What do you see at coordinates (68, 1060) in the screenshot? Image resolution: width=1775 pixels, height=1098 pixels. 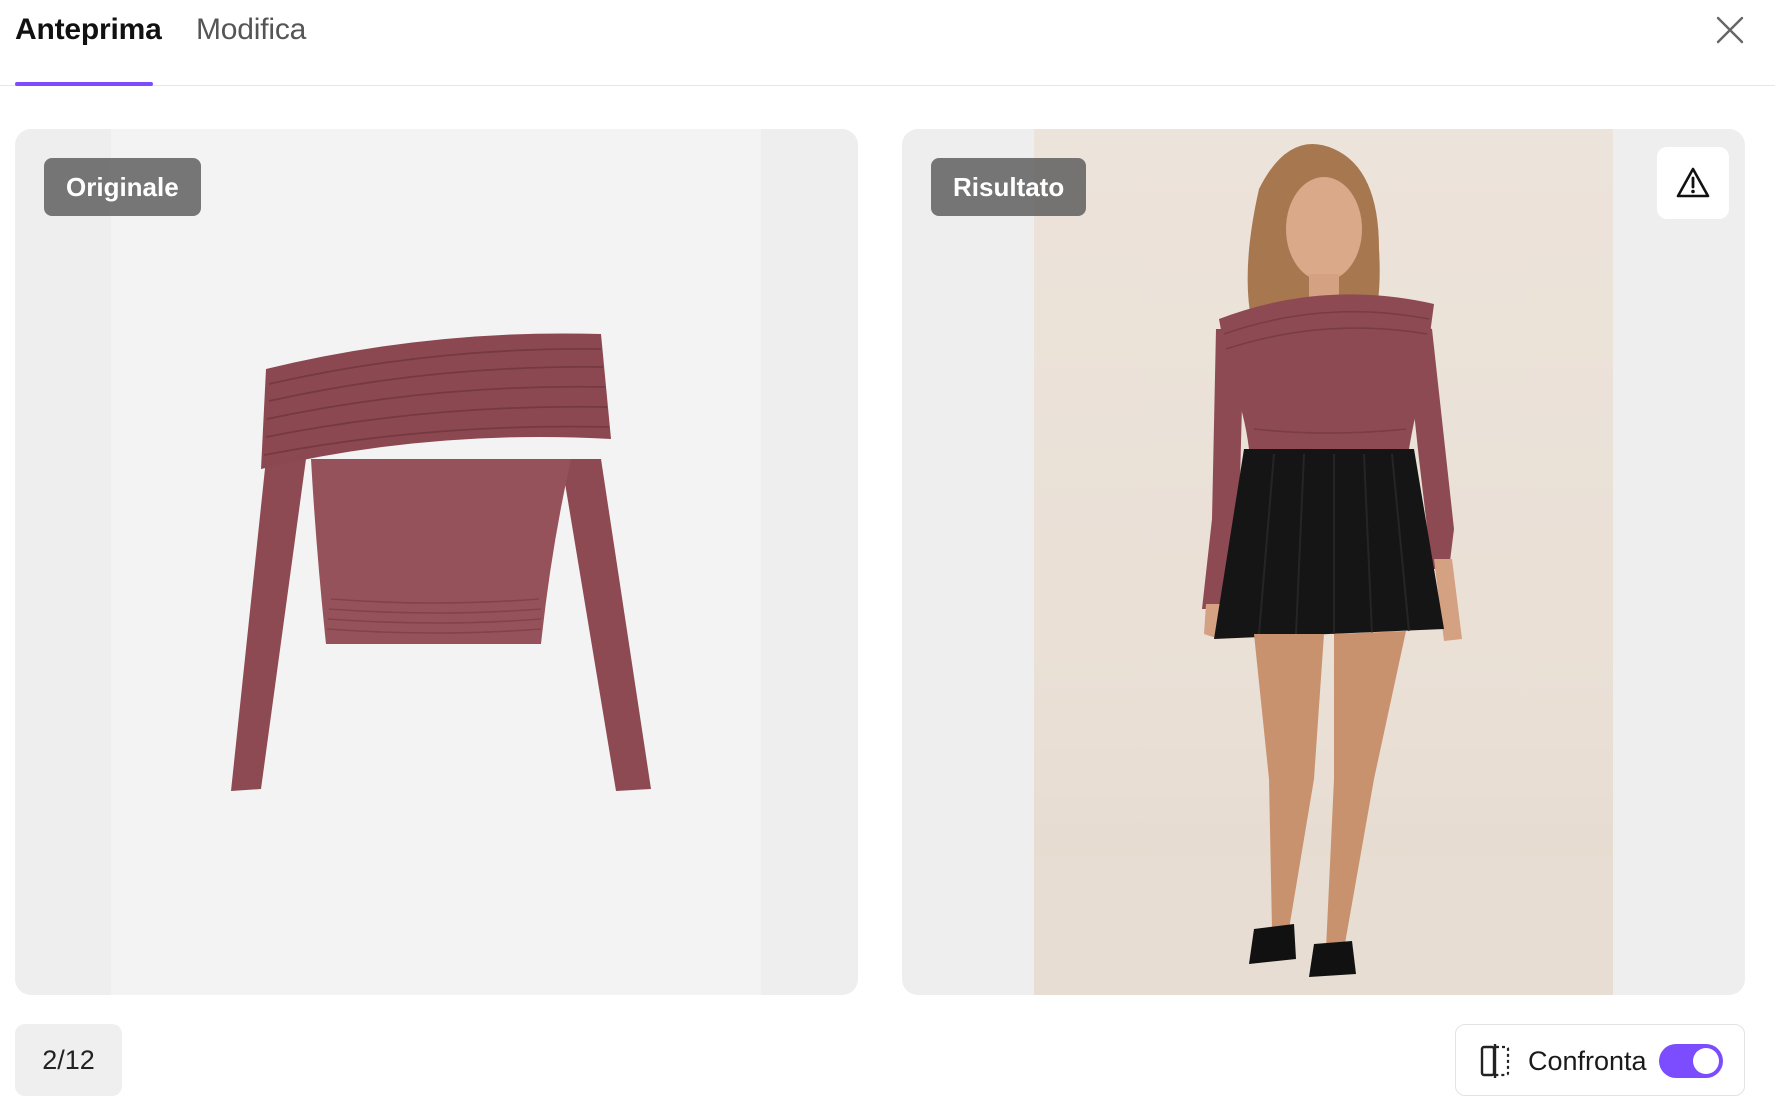 I see `image-counter: 2/12` at bounding box center [68, 1060].